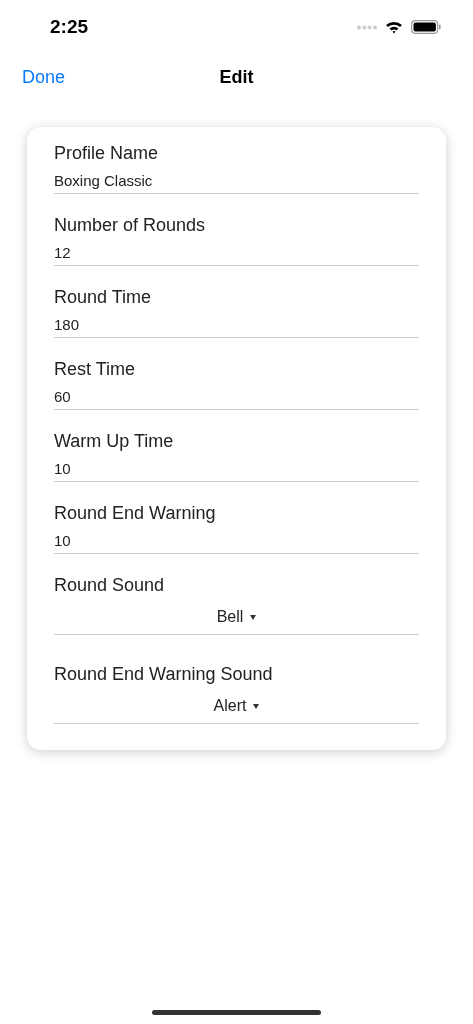 This screenshot has height=1024, width=473. Describe the element at coordinates (230, 706) in the screenshot. I see `picker-value: Alert` at that location.